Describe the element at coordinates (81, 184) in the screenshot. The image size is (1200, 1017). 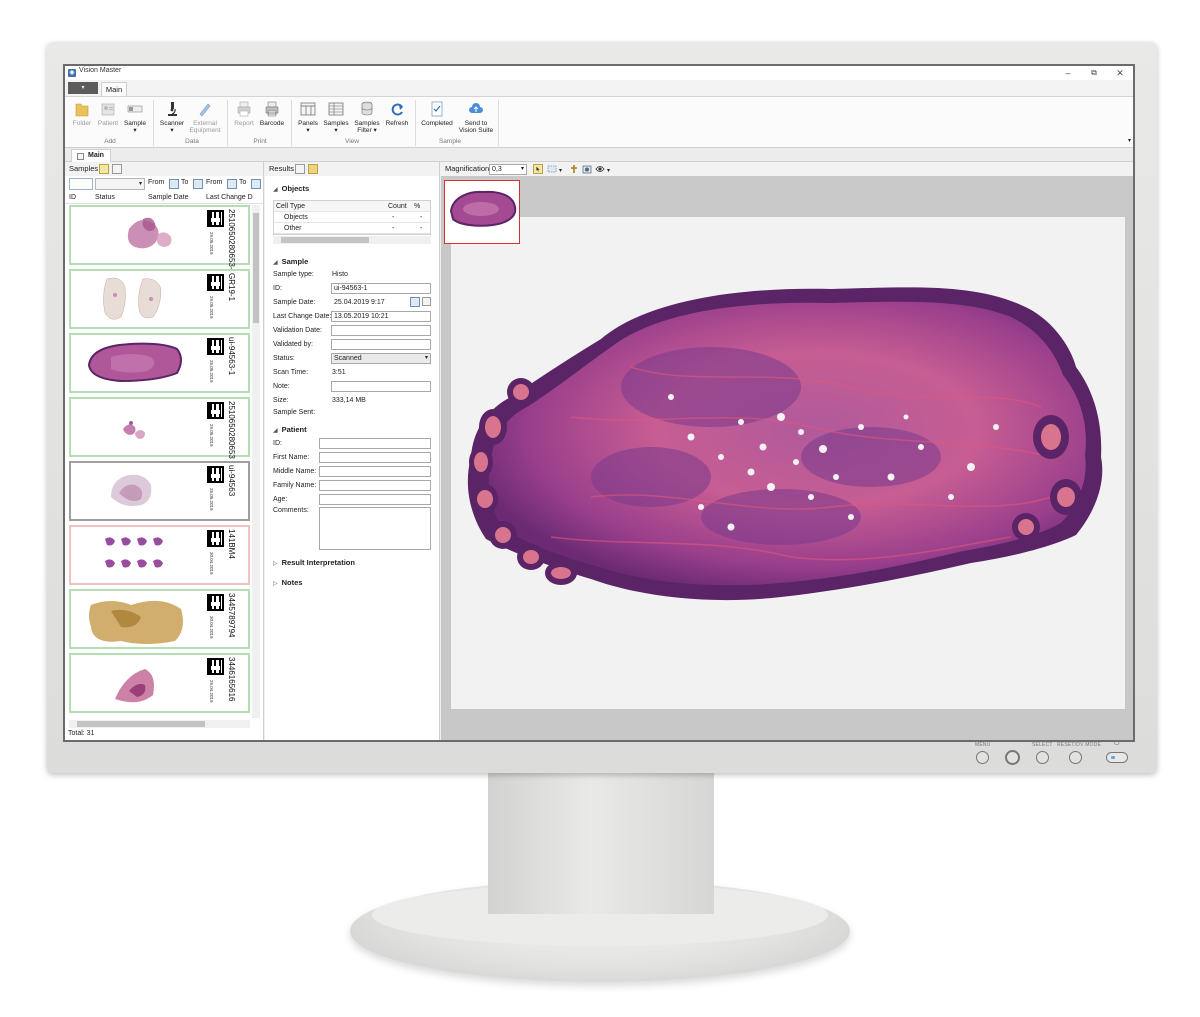
I see `id-filter-input` at that location.